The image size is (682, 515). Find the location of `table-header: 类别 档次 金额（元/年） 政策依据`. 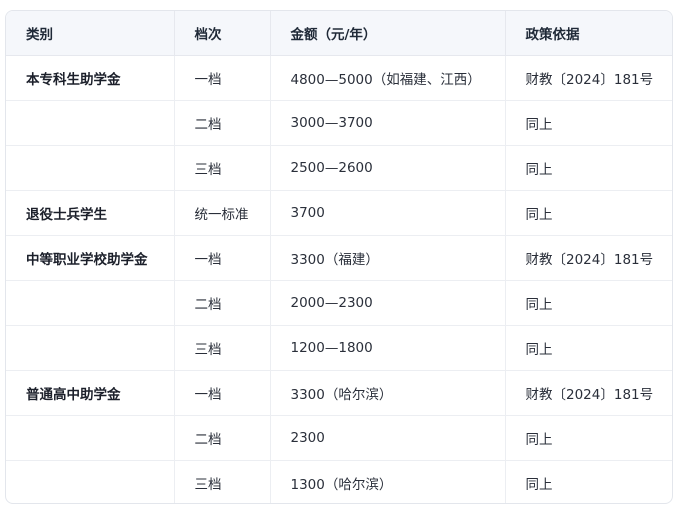

table-header: 类别 档次 金额（元/年） 政策依据 is located at coordinates (339, 33).